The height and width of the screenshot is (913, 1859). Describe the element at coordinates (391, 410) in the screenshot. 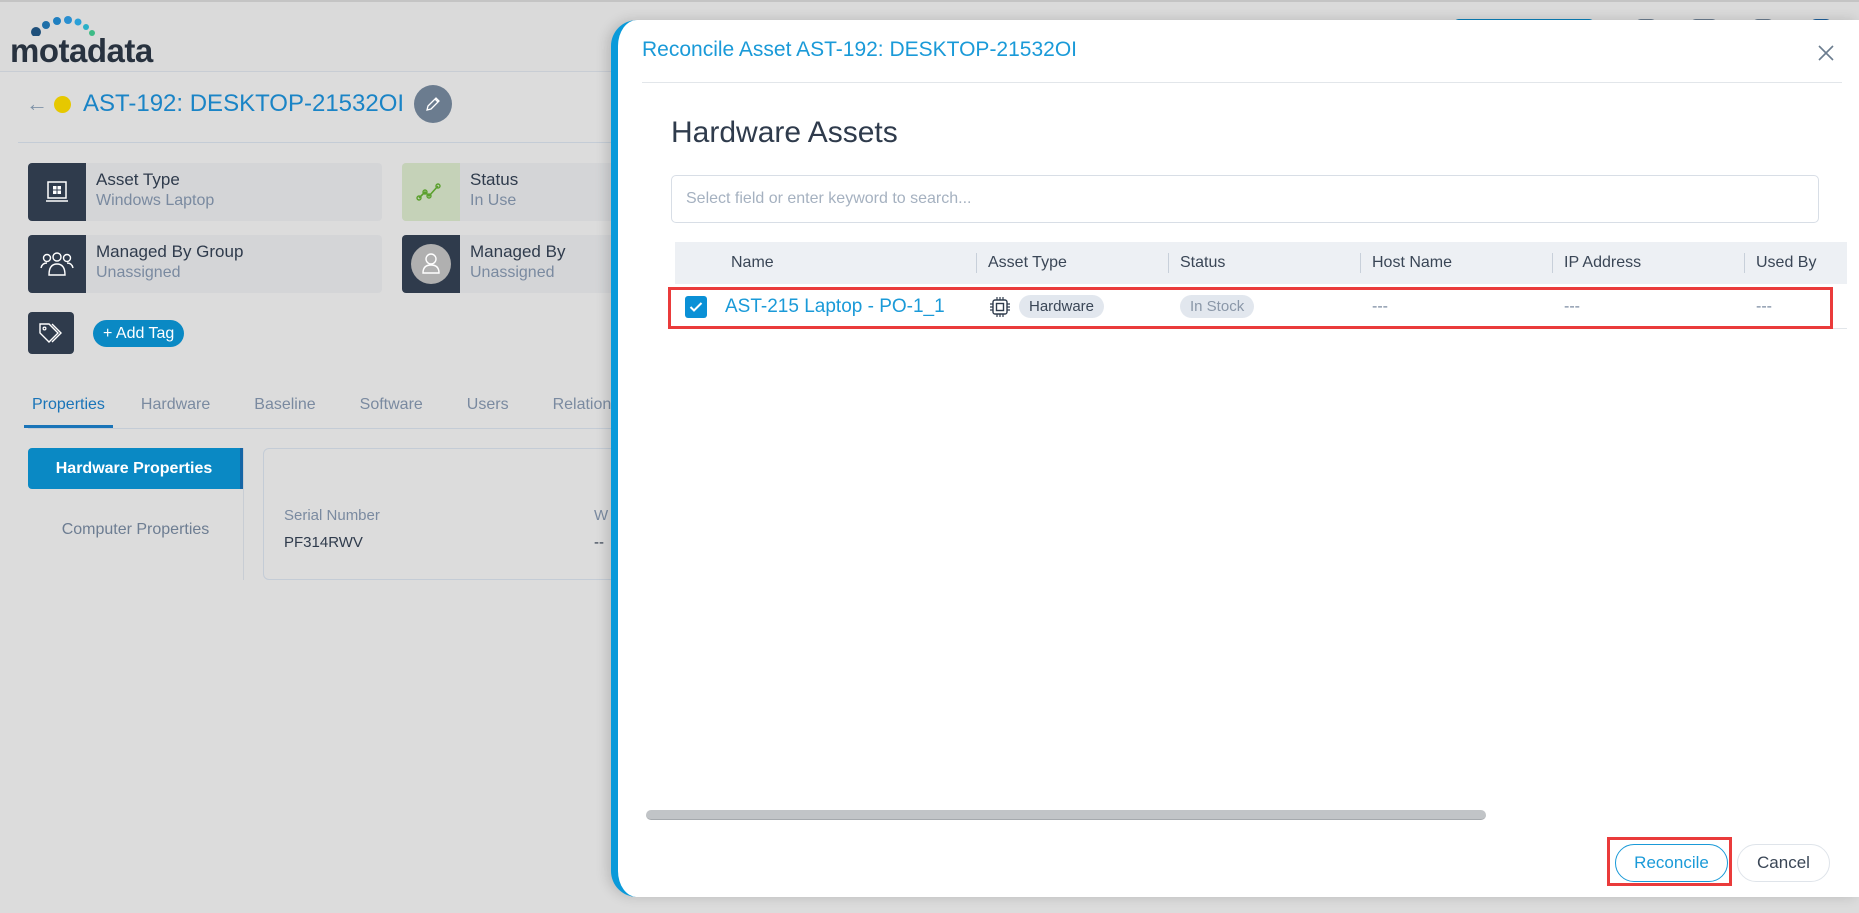

I see `tab-software: Software` at that location.